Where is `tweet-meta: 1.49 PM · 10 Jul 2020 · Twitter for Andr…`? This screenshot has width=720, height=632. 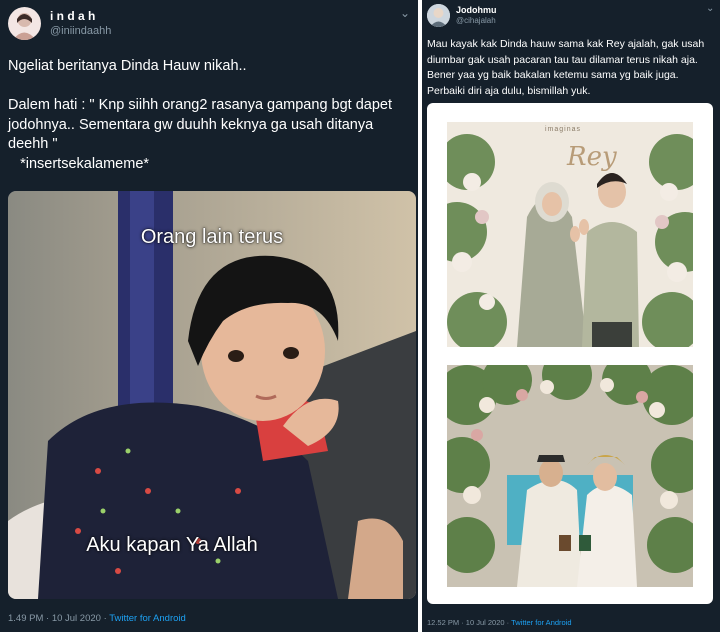 tweet-meta: 1.49 PM · 10 Jul 2020 · Twitter for Andr… is located at coordinates (97, 618).